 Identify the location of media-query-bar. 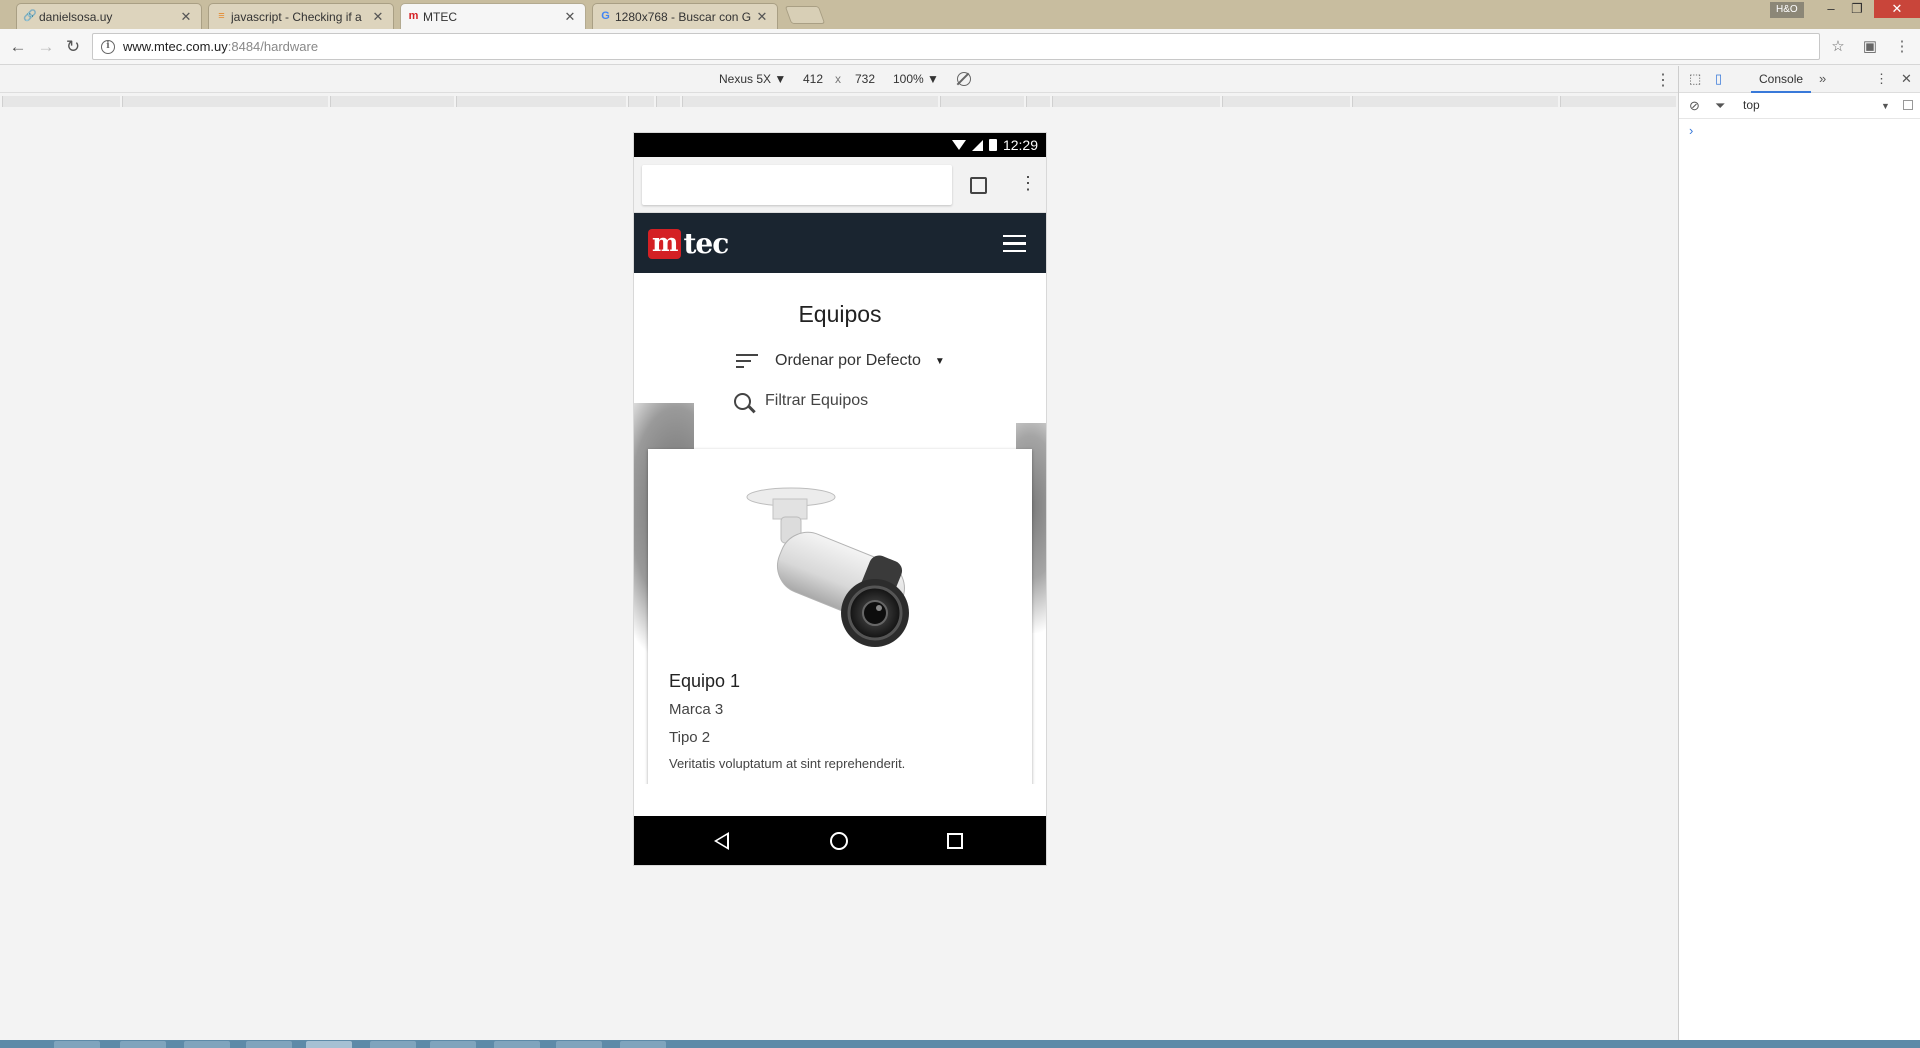
(839, 102).